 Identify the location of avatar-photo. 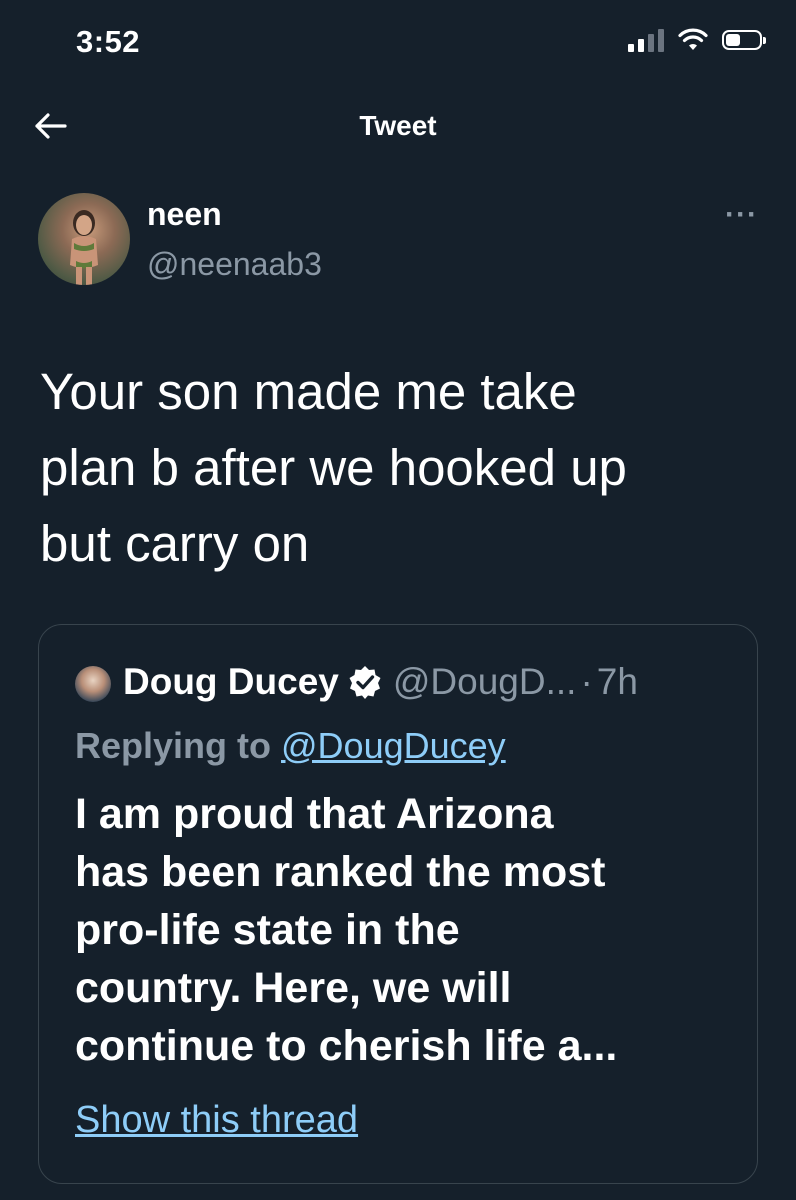
(84, 247).